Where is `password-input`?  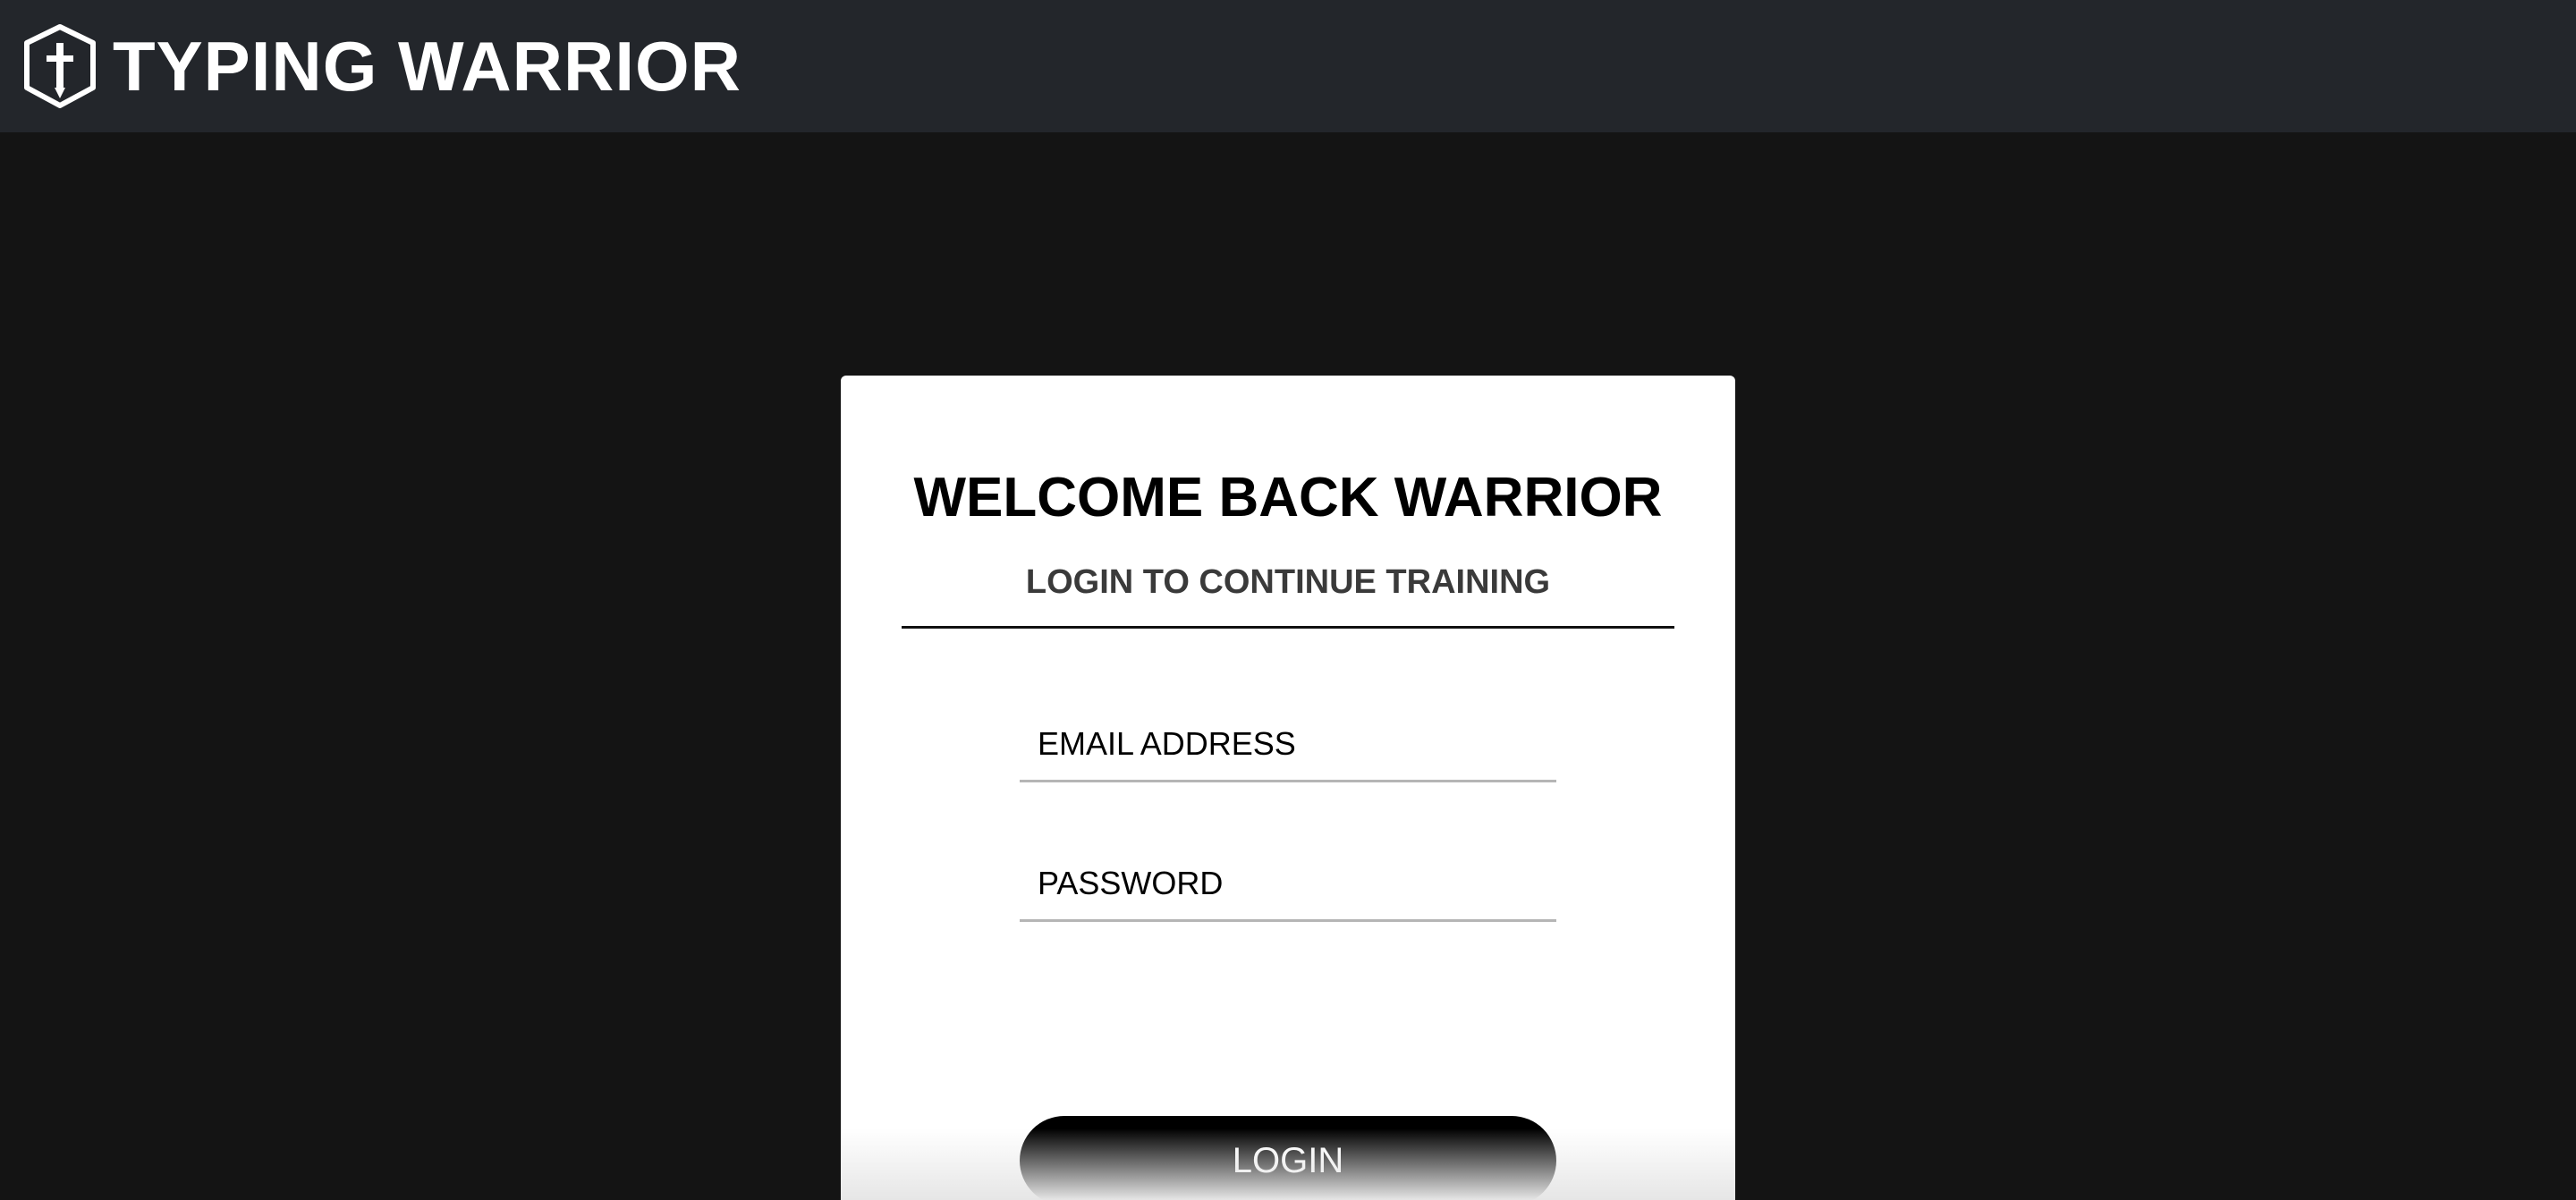 password-input is located at coordinates (1288, 883).